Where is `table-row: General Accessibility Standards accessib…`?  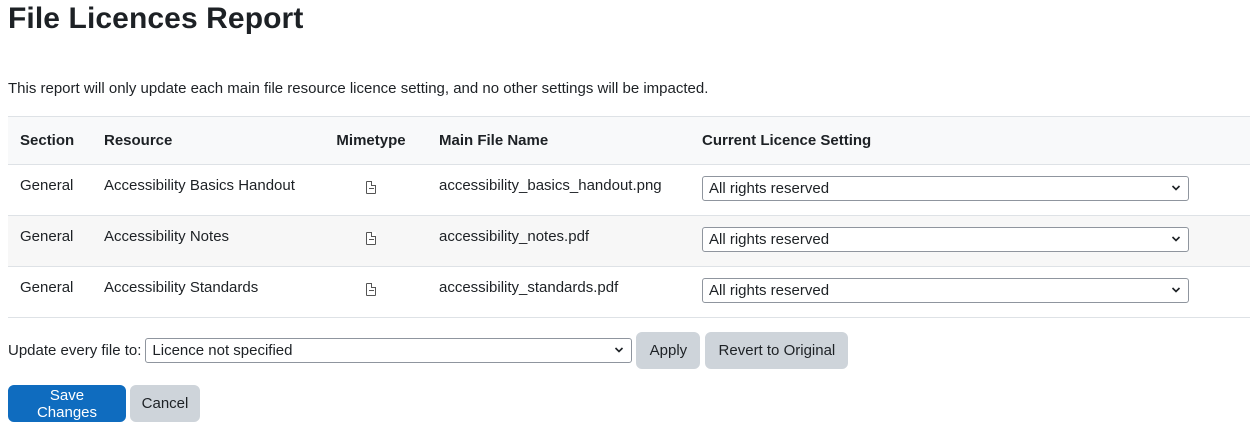 table-row: General Accessibility Standards accessib… is located at coordinates (629, 292).